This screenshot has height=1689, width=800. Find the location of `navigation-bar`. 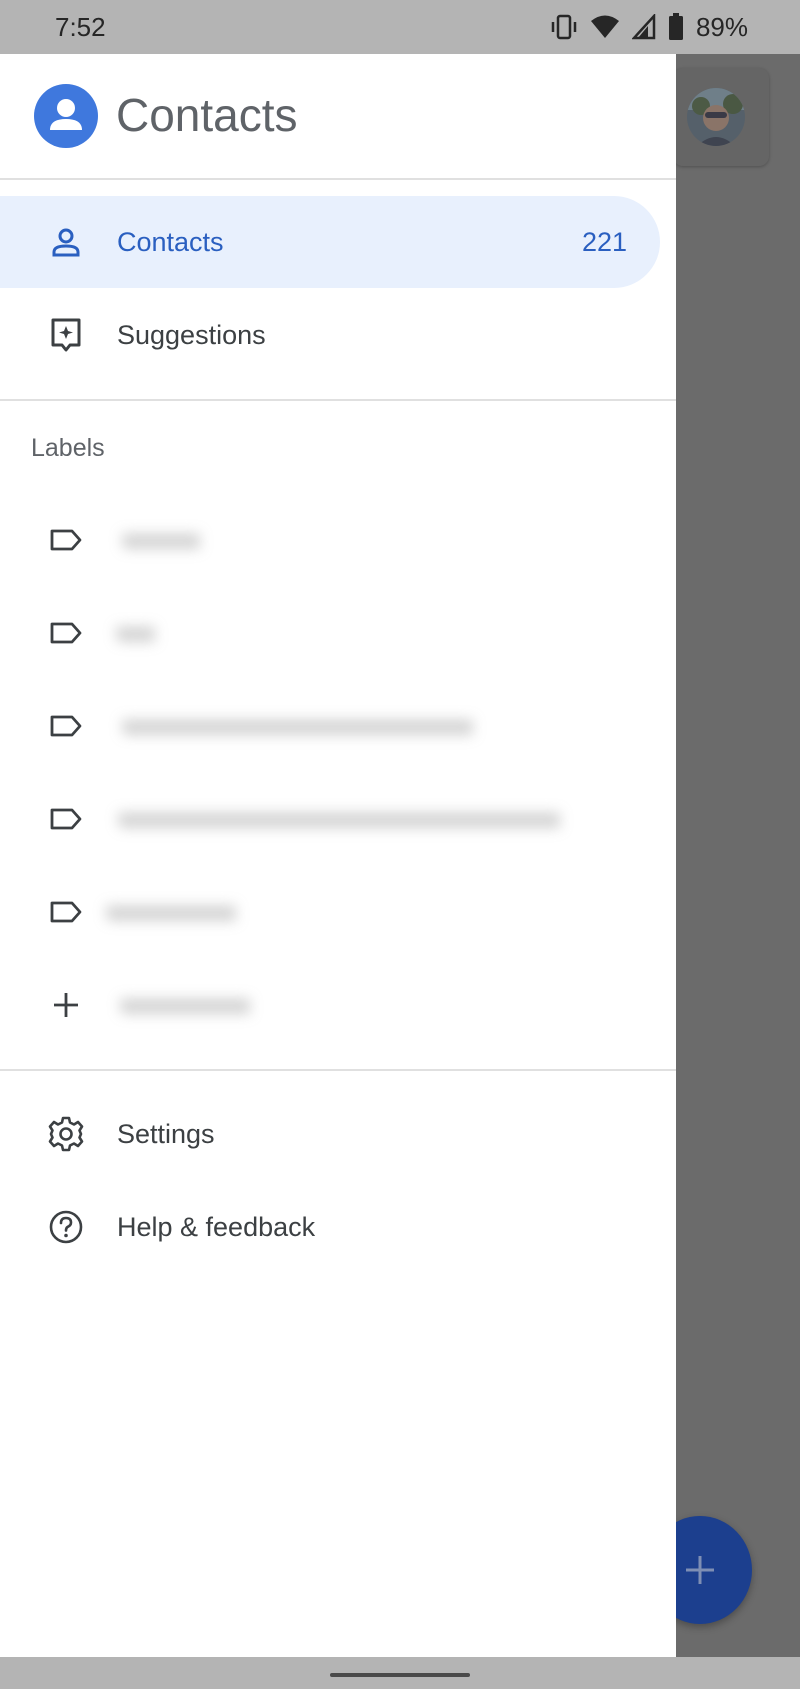

navigation-bar is located at coordinates (400, 1673).